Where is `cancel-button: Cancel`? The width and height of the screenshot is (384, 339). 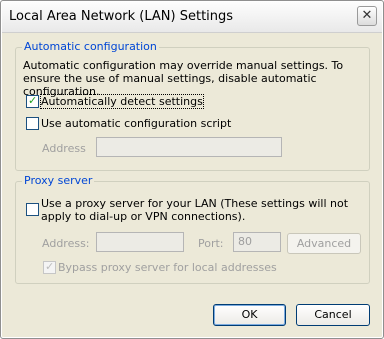 cancel-button: Cancel is located at coordinates (333, 315).